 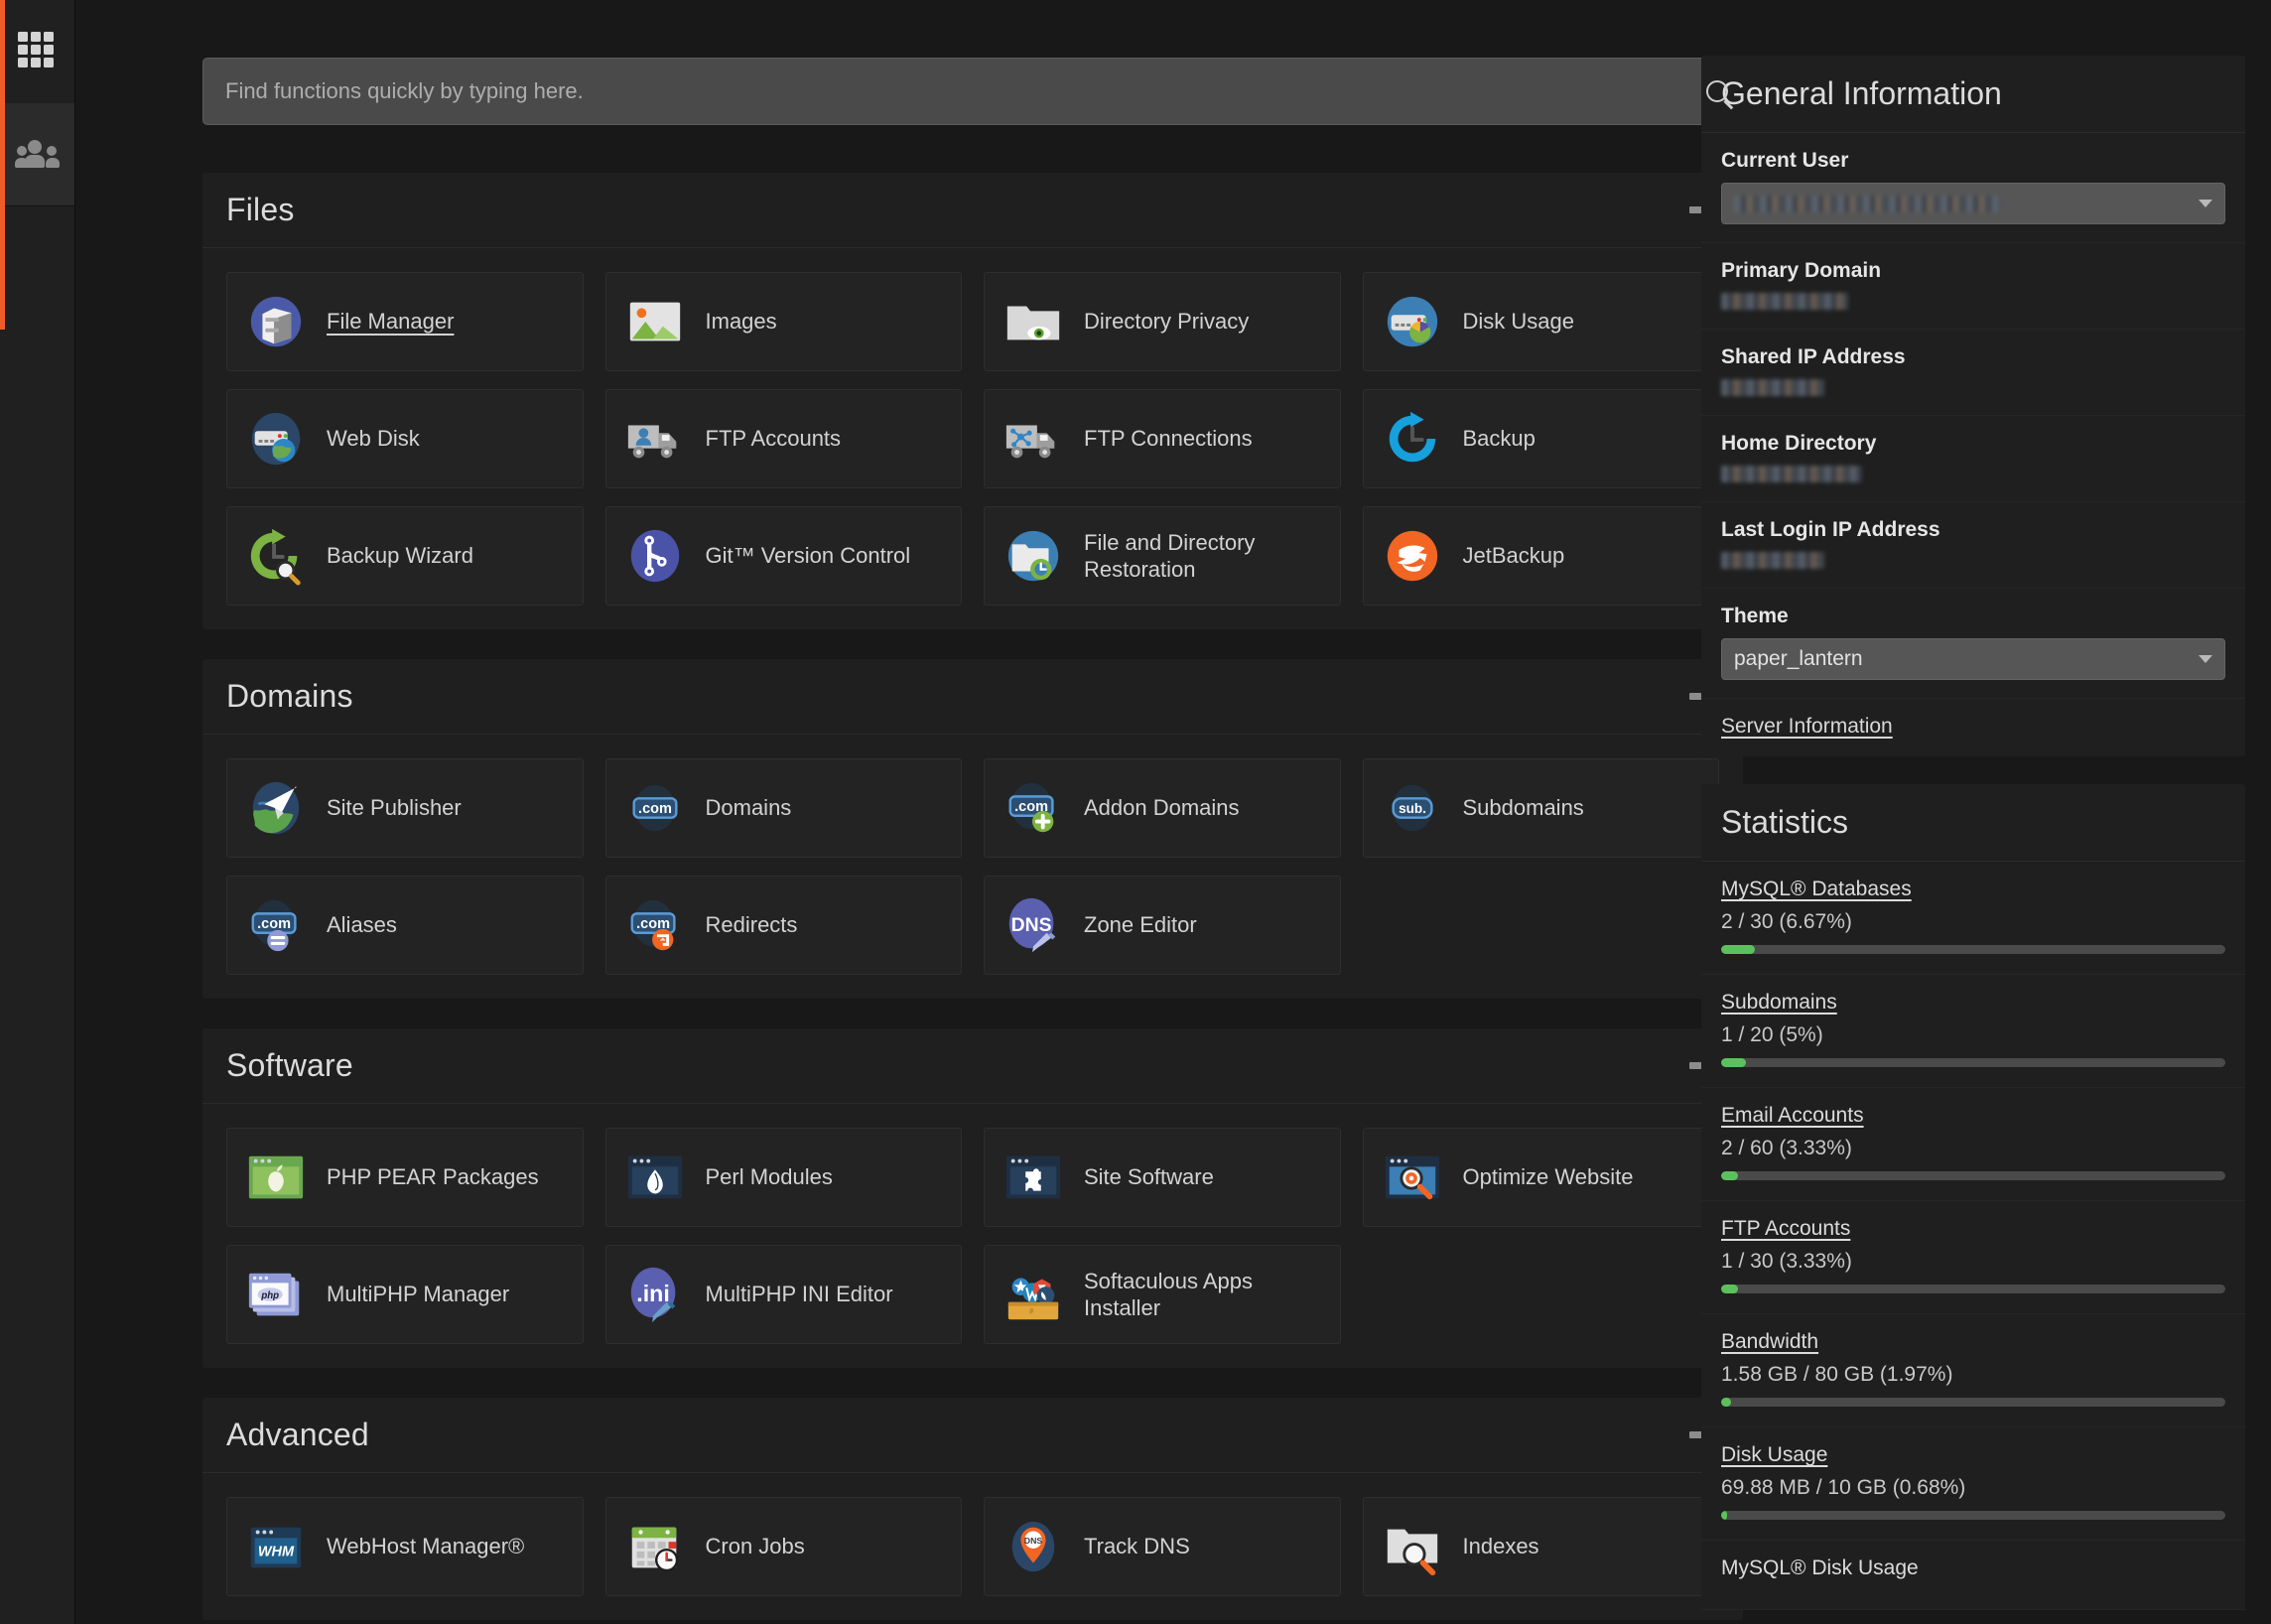 What do you see at coordinates (277, 1552) in the screenshot?
I see `svg-text: WHM` at bounding box center [277, 1552].